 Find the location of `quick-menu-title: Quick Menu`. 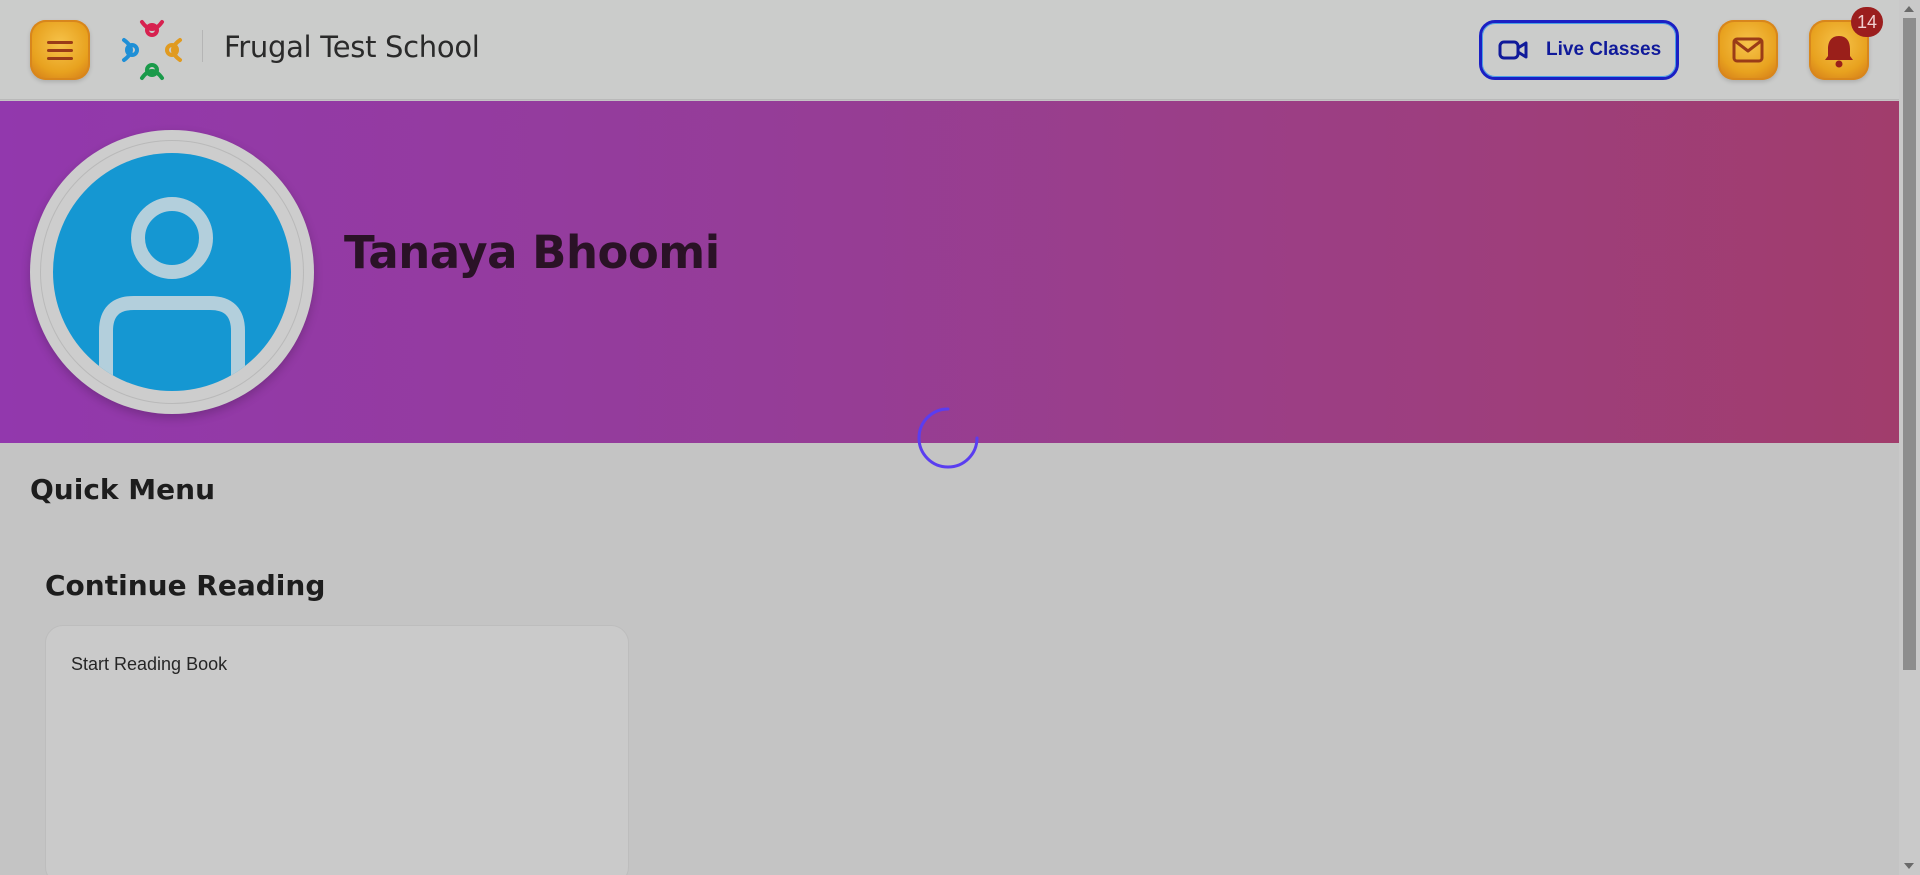

quick-menu-title: Quick Menu is located at coordinates (123, 489).